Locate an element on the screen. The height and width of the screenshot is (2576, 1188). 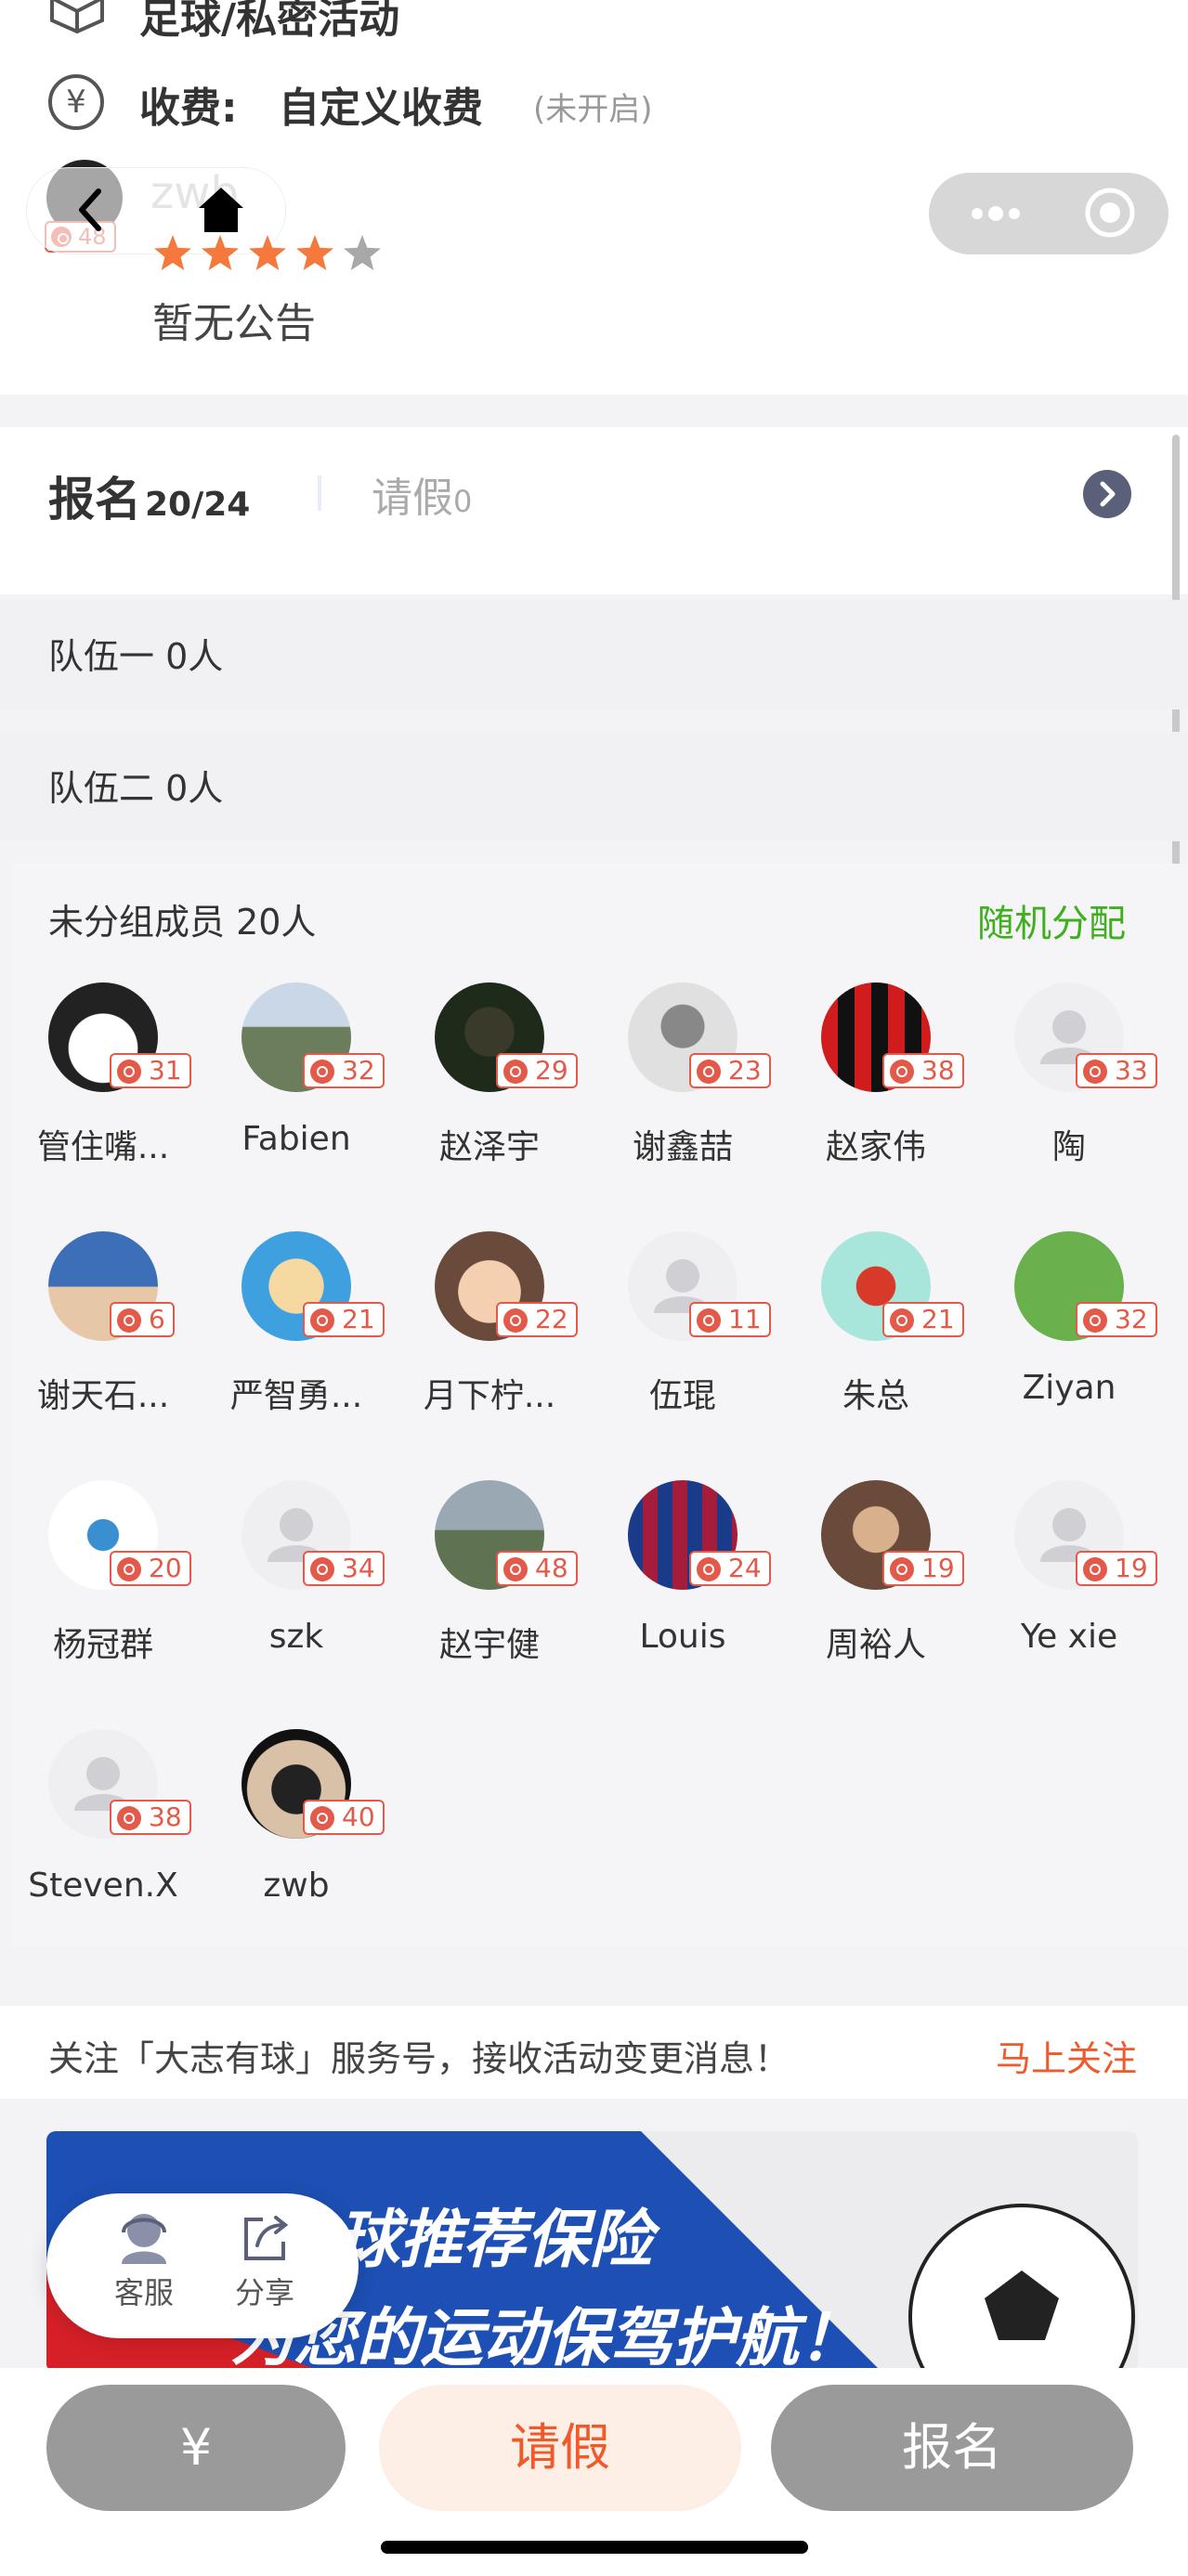
member-level-badge: 33 is located at coordinates (1116, 1070).